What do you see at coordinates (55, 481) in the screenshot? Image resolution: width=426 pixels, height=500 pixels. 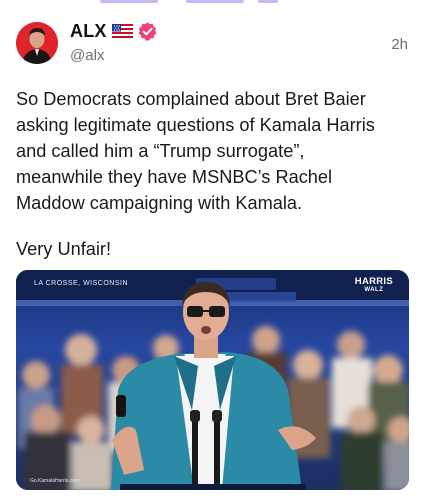 I see `video-url-caption: Go.KamalaHarris.com` at bounding box center [55, 481].